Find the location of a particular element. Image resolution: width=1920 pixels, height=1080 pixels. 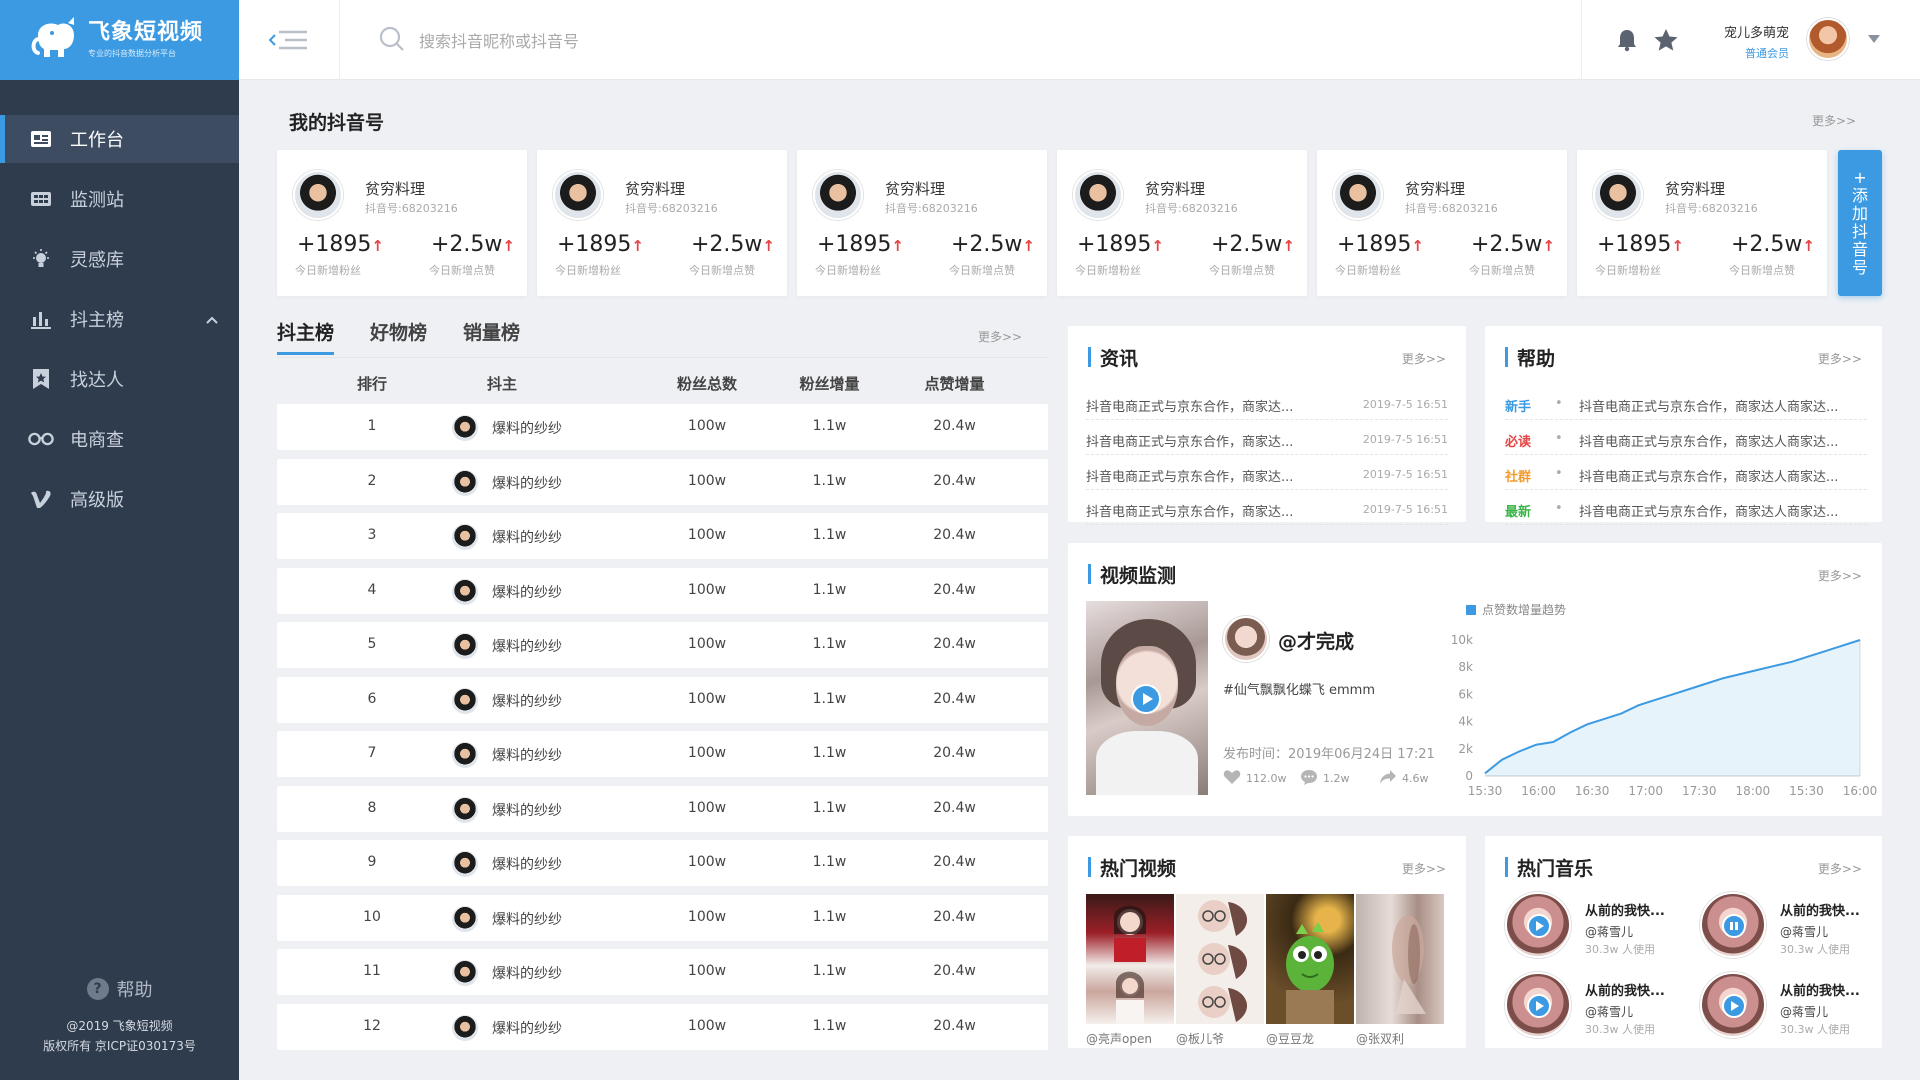

sidebar-item-workbench: 工作台 is located at coordinates (119, 139).